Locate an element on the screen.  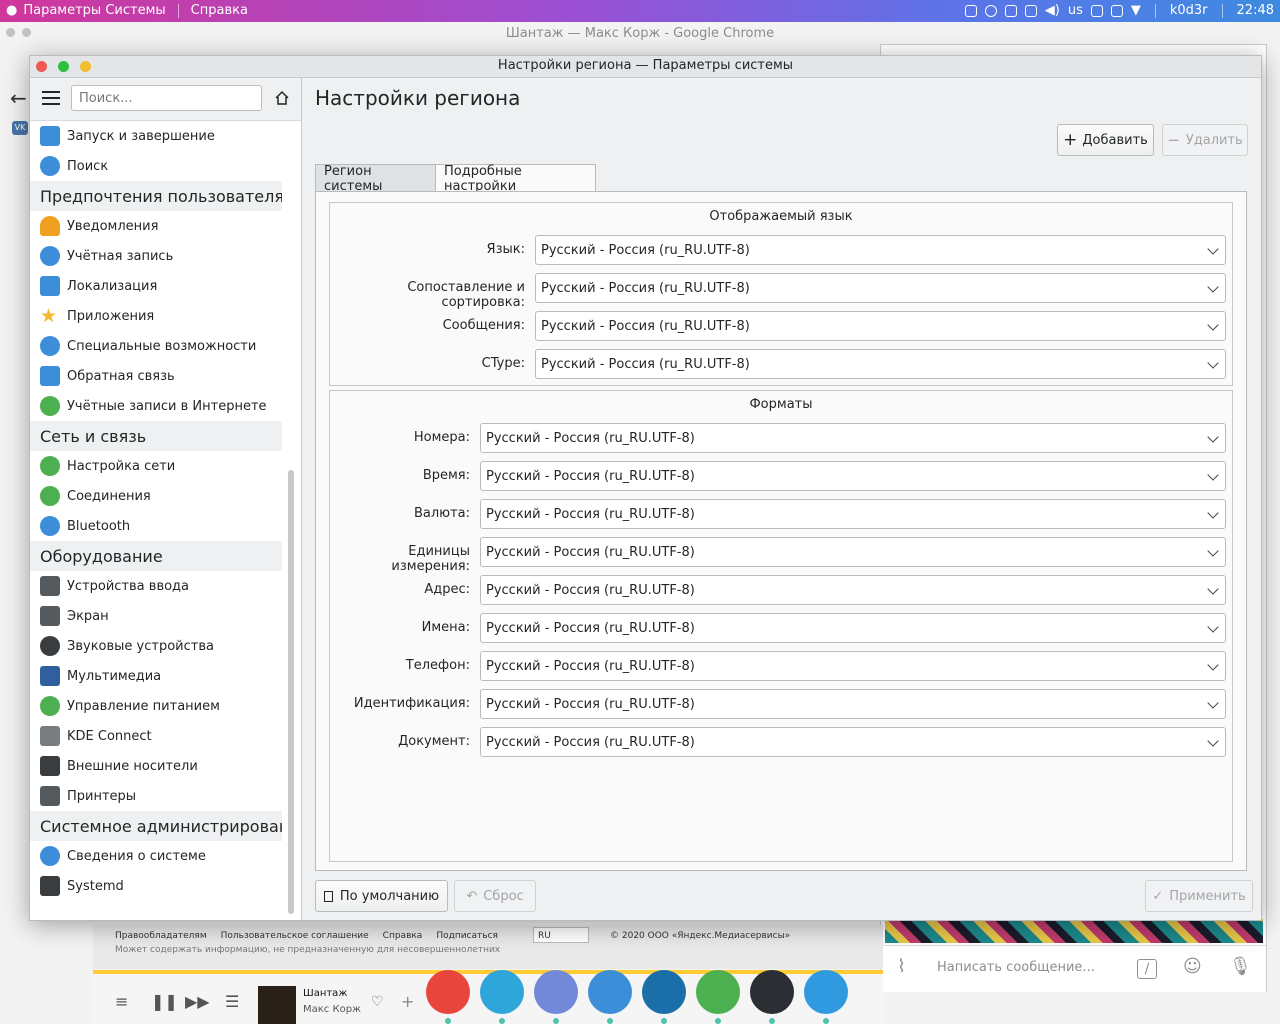
home-icon is located at coordinates (282, 98).